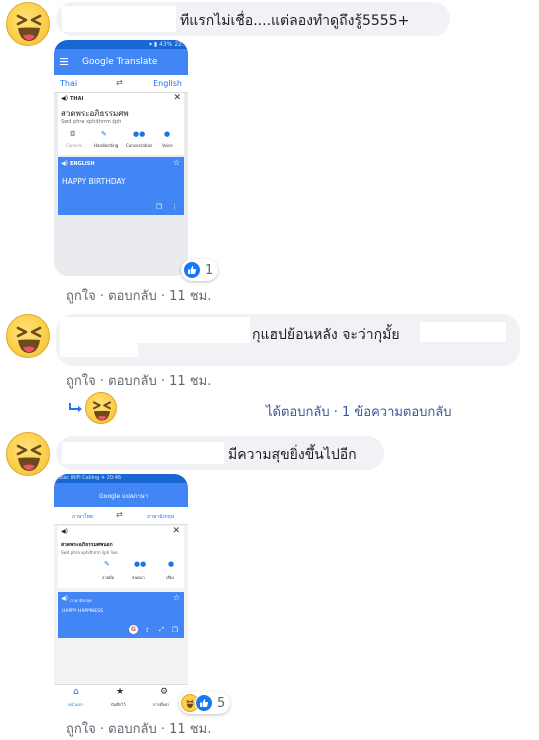 The image size is (539, 740). What do you see at coordinates (64, 61) in the screenshot?
I see `menu-icon` at bounding box center [64, 61].